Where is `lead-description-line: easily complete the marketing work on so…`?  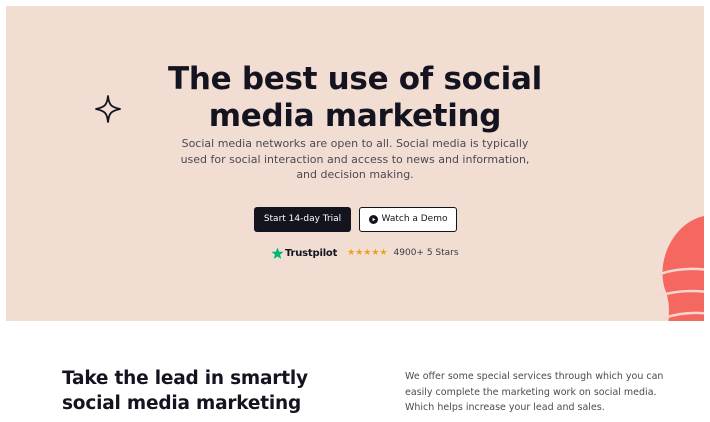 lead-description-line: easily complete the marketing work on so… is located at coordinates (531, 392).